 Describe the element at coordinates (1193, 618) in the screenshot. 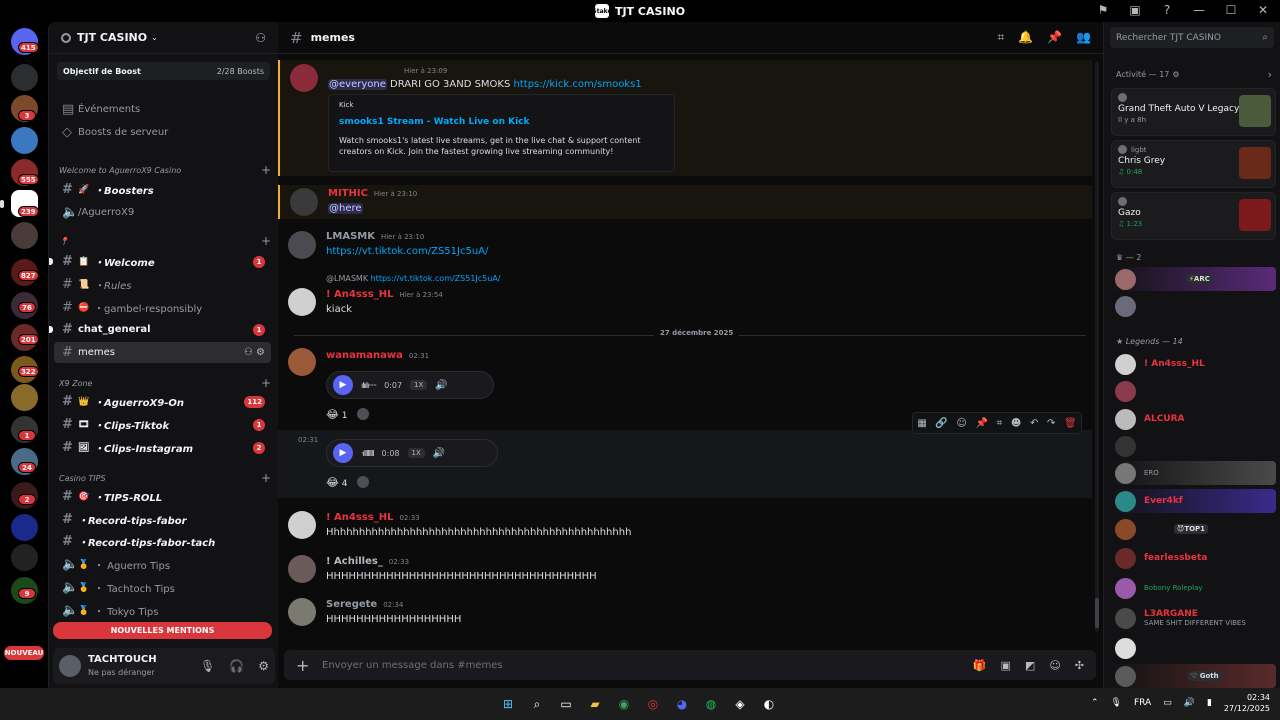

I see `member-item: L3ARGANE SAME SHIT DIFFERENT VIBES` at that location.